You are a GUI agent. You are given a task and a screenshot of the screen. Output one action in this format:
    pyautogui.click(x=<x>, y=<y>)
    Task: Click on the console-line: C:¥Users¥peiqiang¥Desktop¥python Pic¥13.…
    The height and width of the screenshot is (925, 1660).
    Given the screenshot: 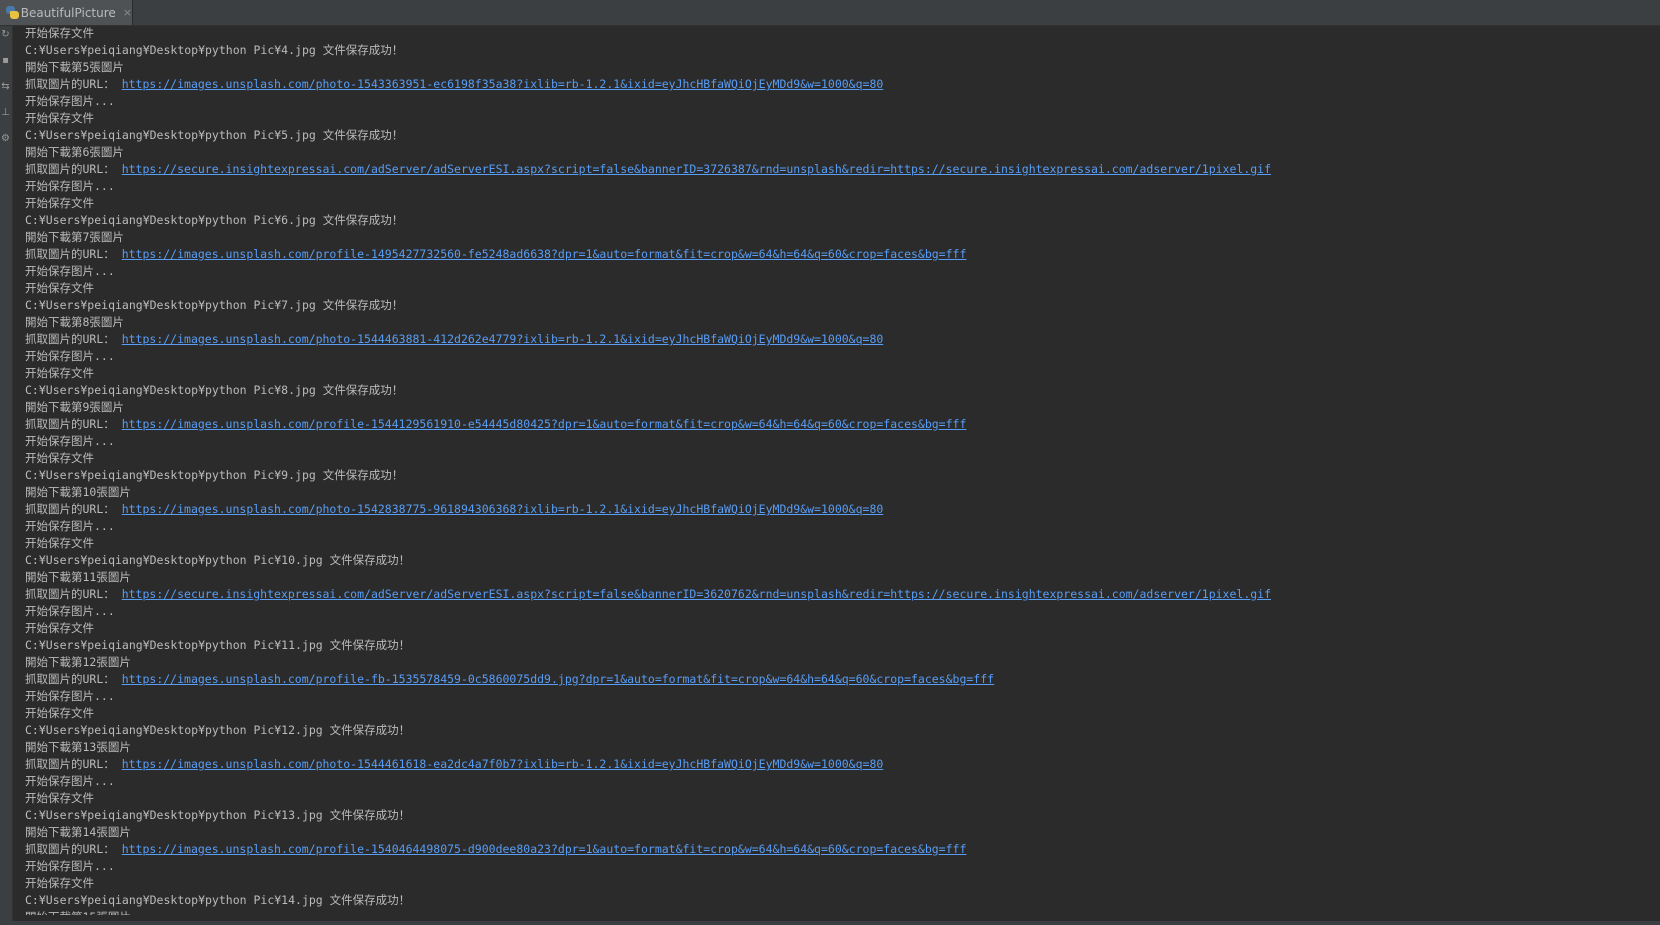 What is the action you would take?
    pyautogui.click(x=837, y=815)
    